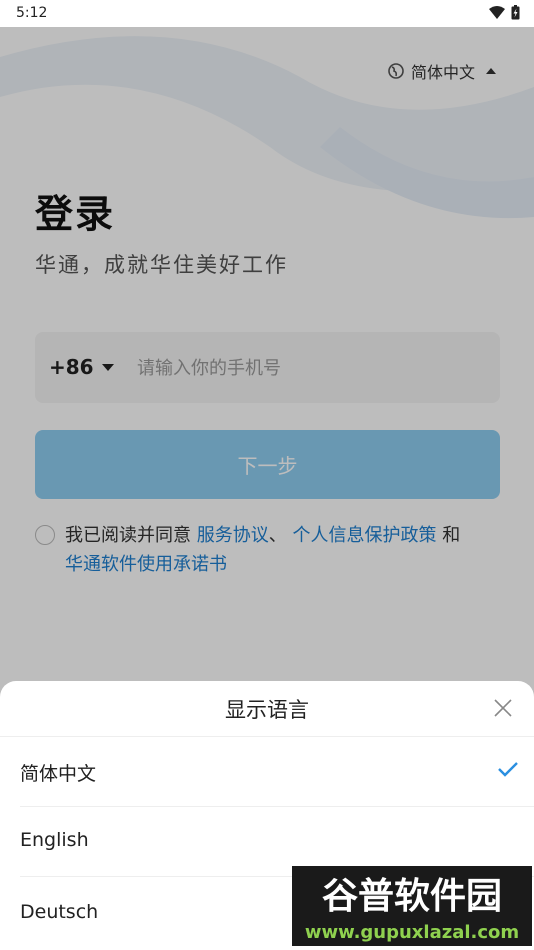  Describe the element at coordinates (267, 710) in the screenshot. I see `sheet-title: 显示语言` at that location.